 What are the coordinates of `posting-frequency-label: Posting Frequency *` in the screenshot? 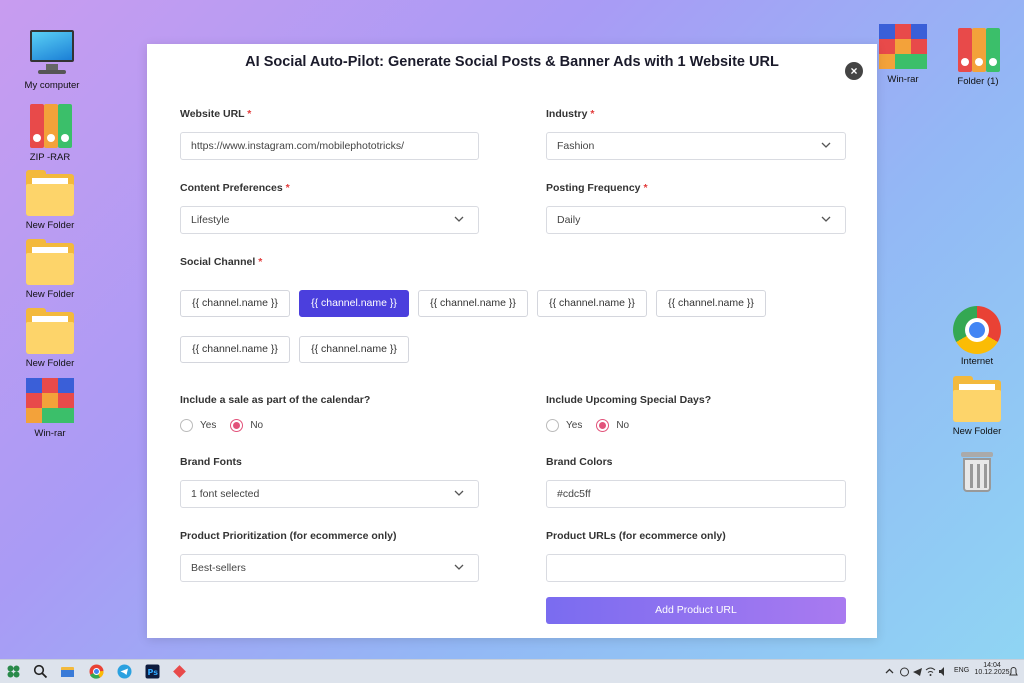 It's located at (597, 188).